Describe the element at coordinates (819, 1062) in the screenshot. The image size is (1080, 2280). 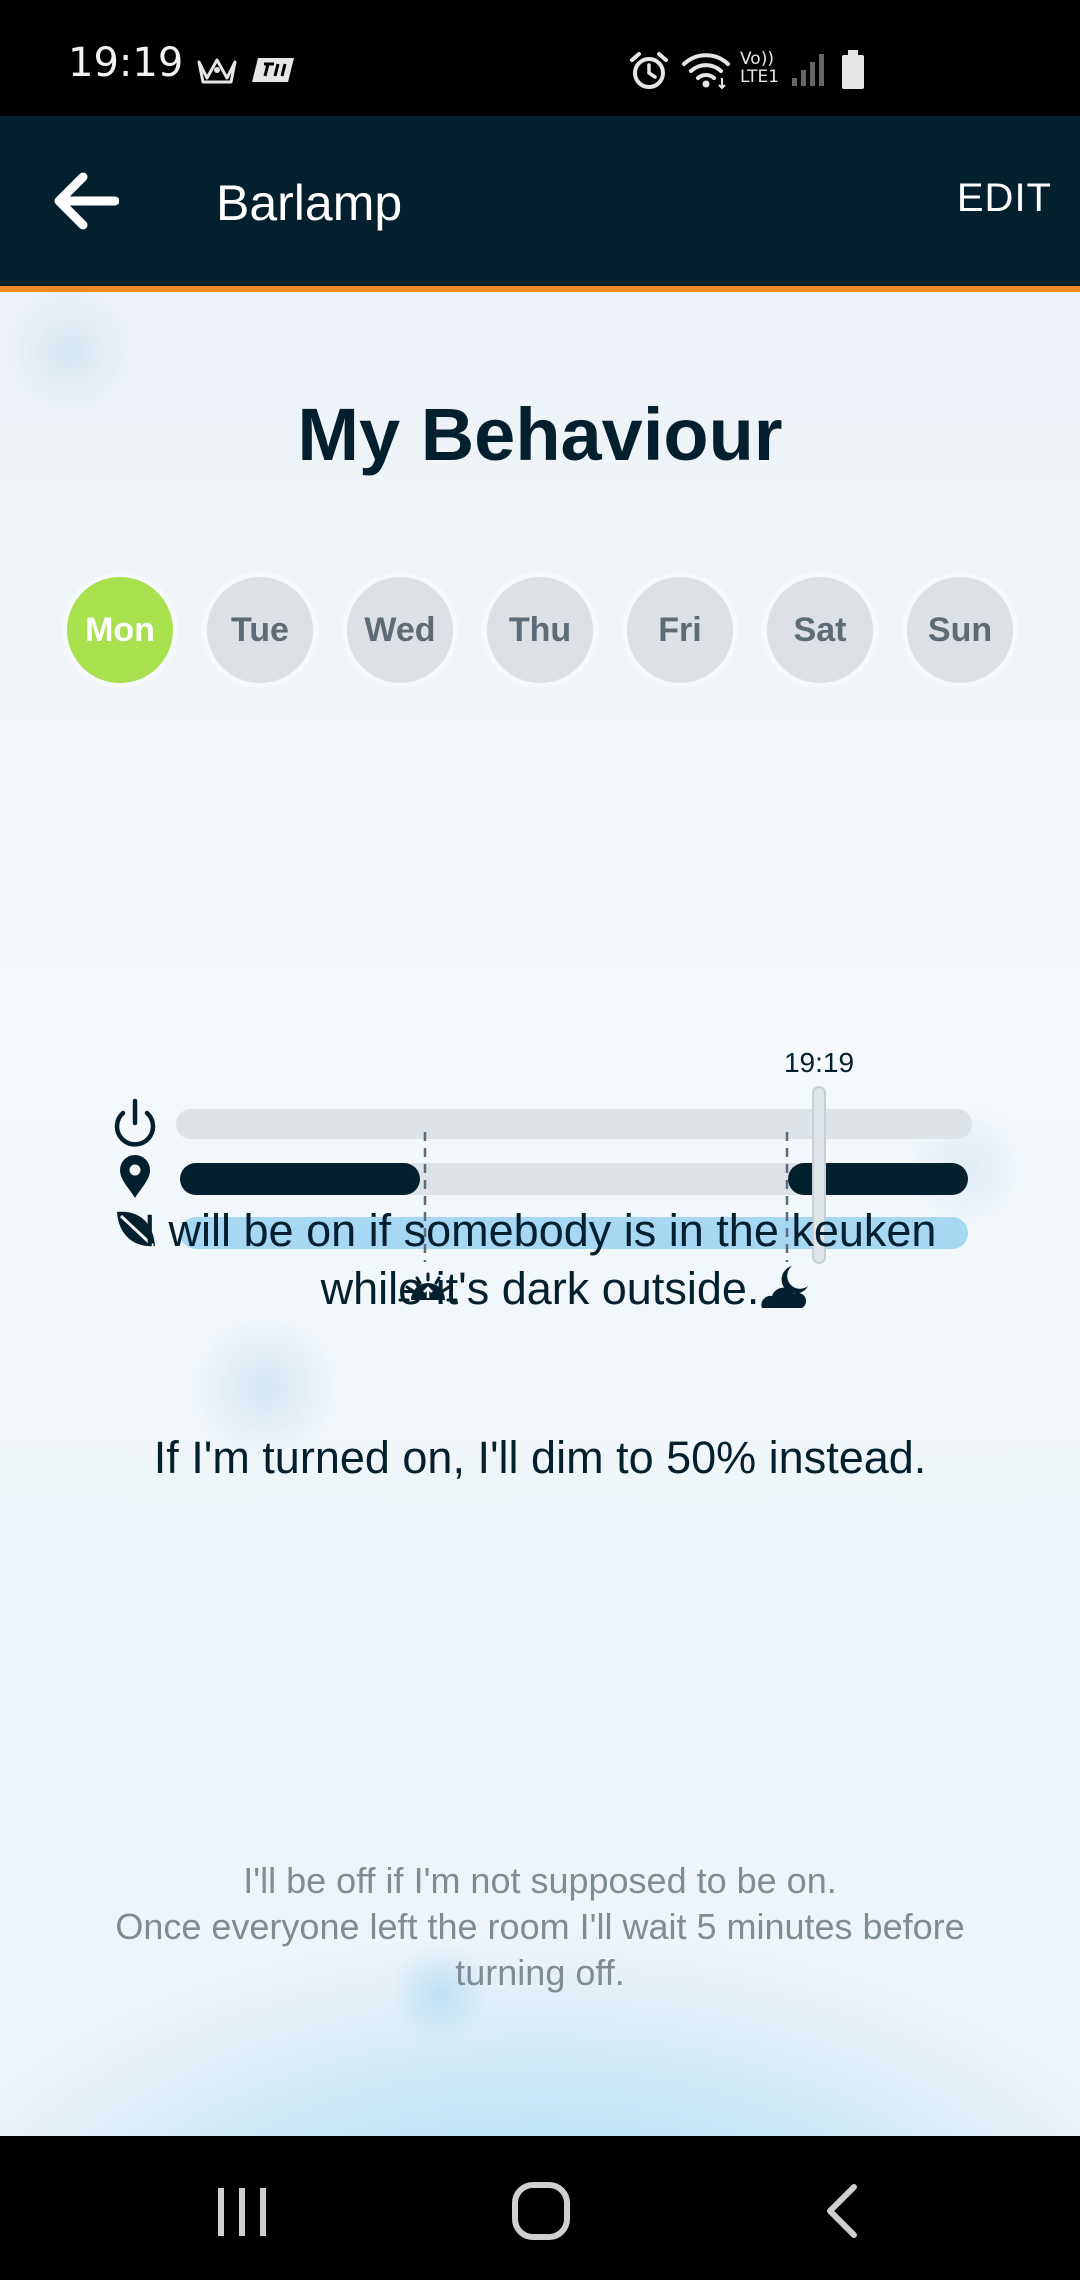
I see `current-time-label: 19:19` at that location.